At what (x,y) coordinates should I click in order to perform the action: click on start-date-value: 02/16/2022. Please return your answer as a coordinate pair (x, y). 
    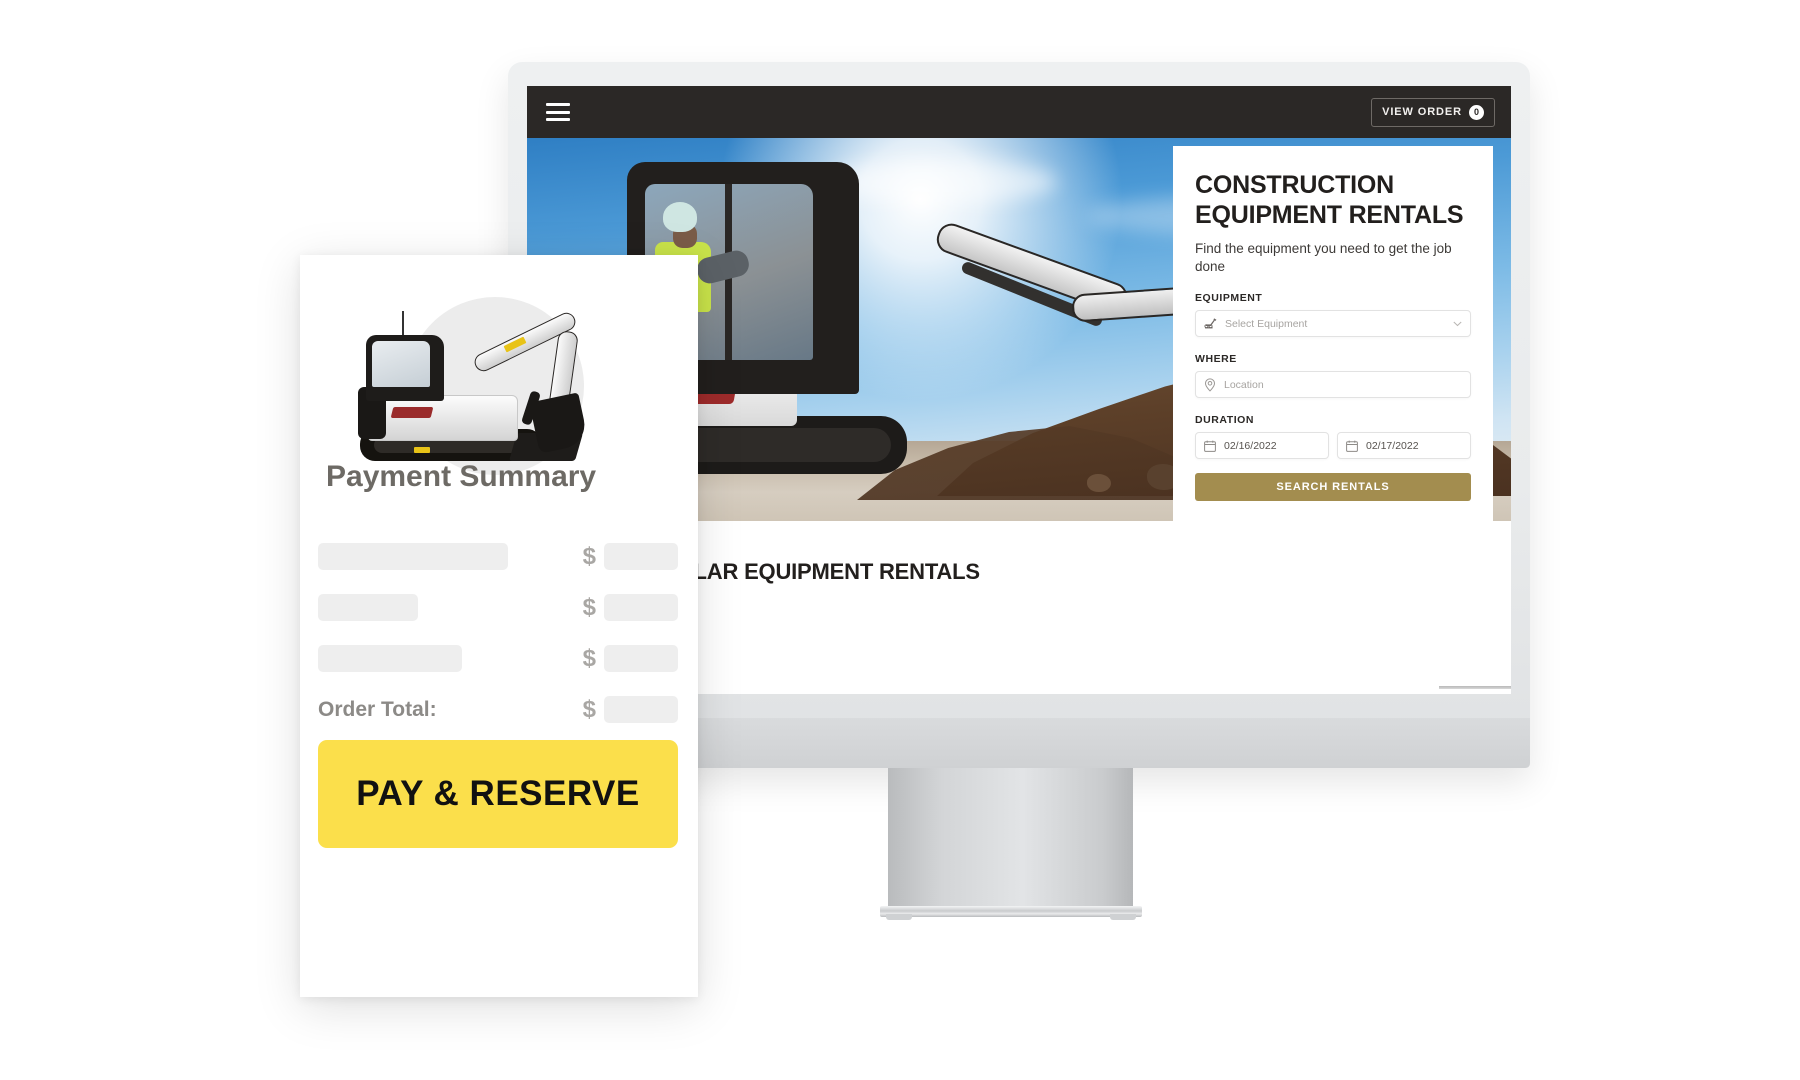
    Looking at the image, I should click on (1250, 445).